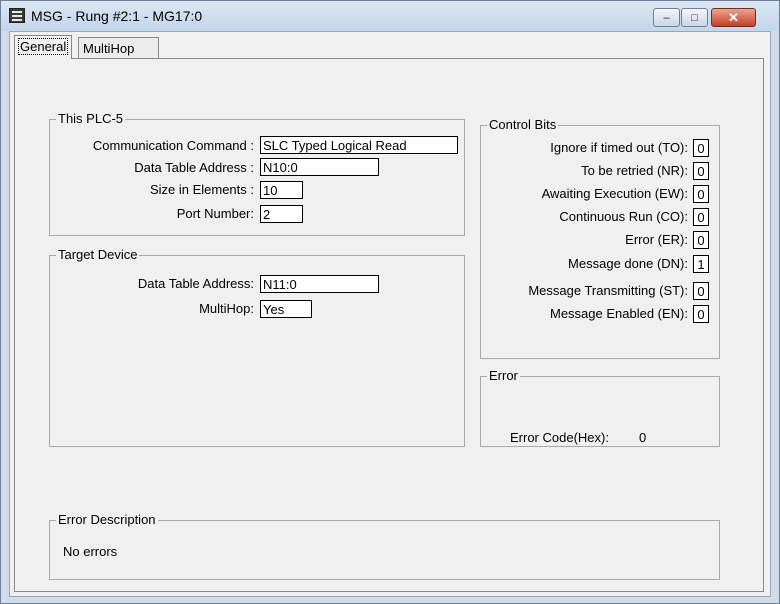 This screenshot has height=604, width=780. What do you see at coordinates (701, 217) in the screenshot?
I see `control-bit-co-field: 0` at bounding box center [701, 217].